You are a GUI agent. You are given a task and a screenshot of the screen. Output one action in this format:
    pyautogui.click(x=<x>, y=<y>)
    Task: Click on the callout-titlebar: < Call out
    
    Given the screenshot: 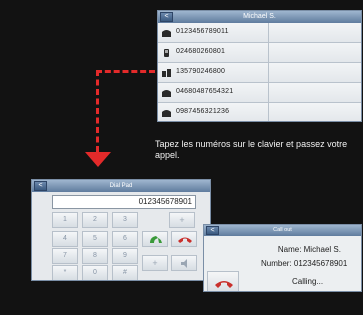 What is the action you would take?
    pyautogui.click(x=282, y=230)
    